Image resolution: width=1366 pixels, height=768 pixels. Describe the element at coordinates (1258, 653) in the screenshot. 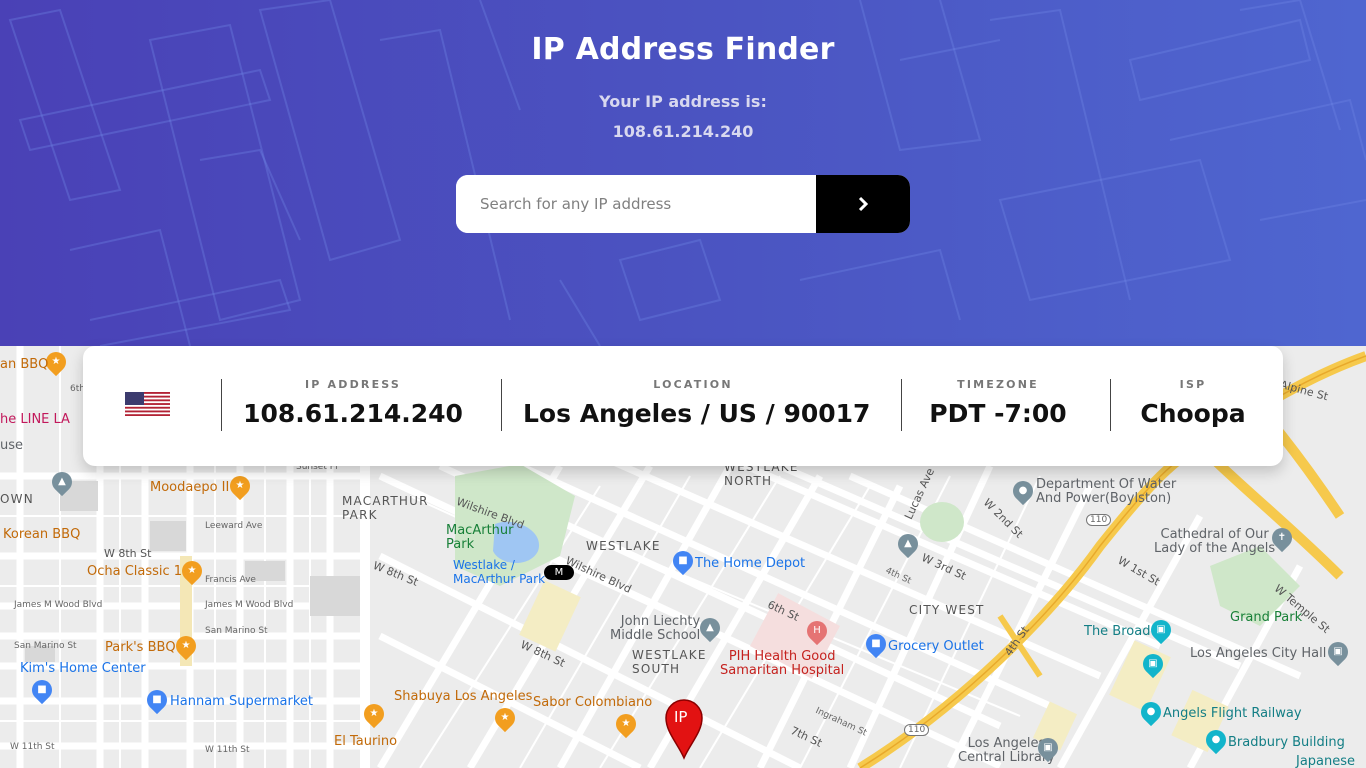

I see `place-la-city-hall-label: Los Angeles City Hall` at that location.